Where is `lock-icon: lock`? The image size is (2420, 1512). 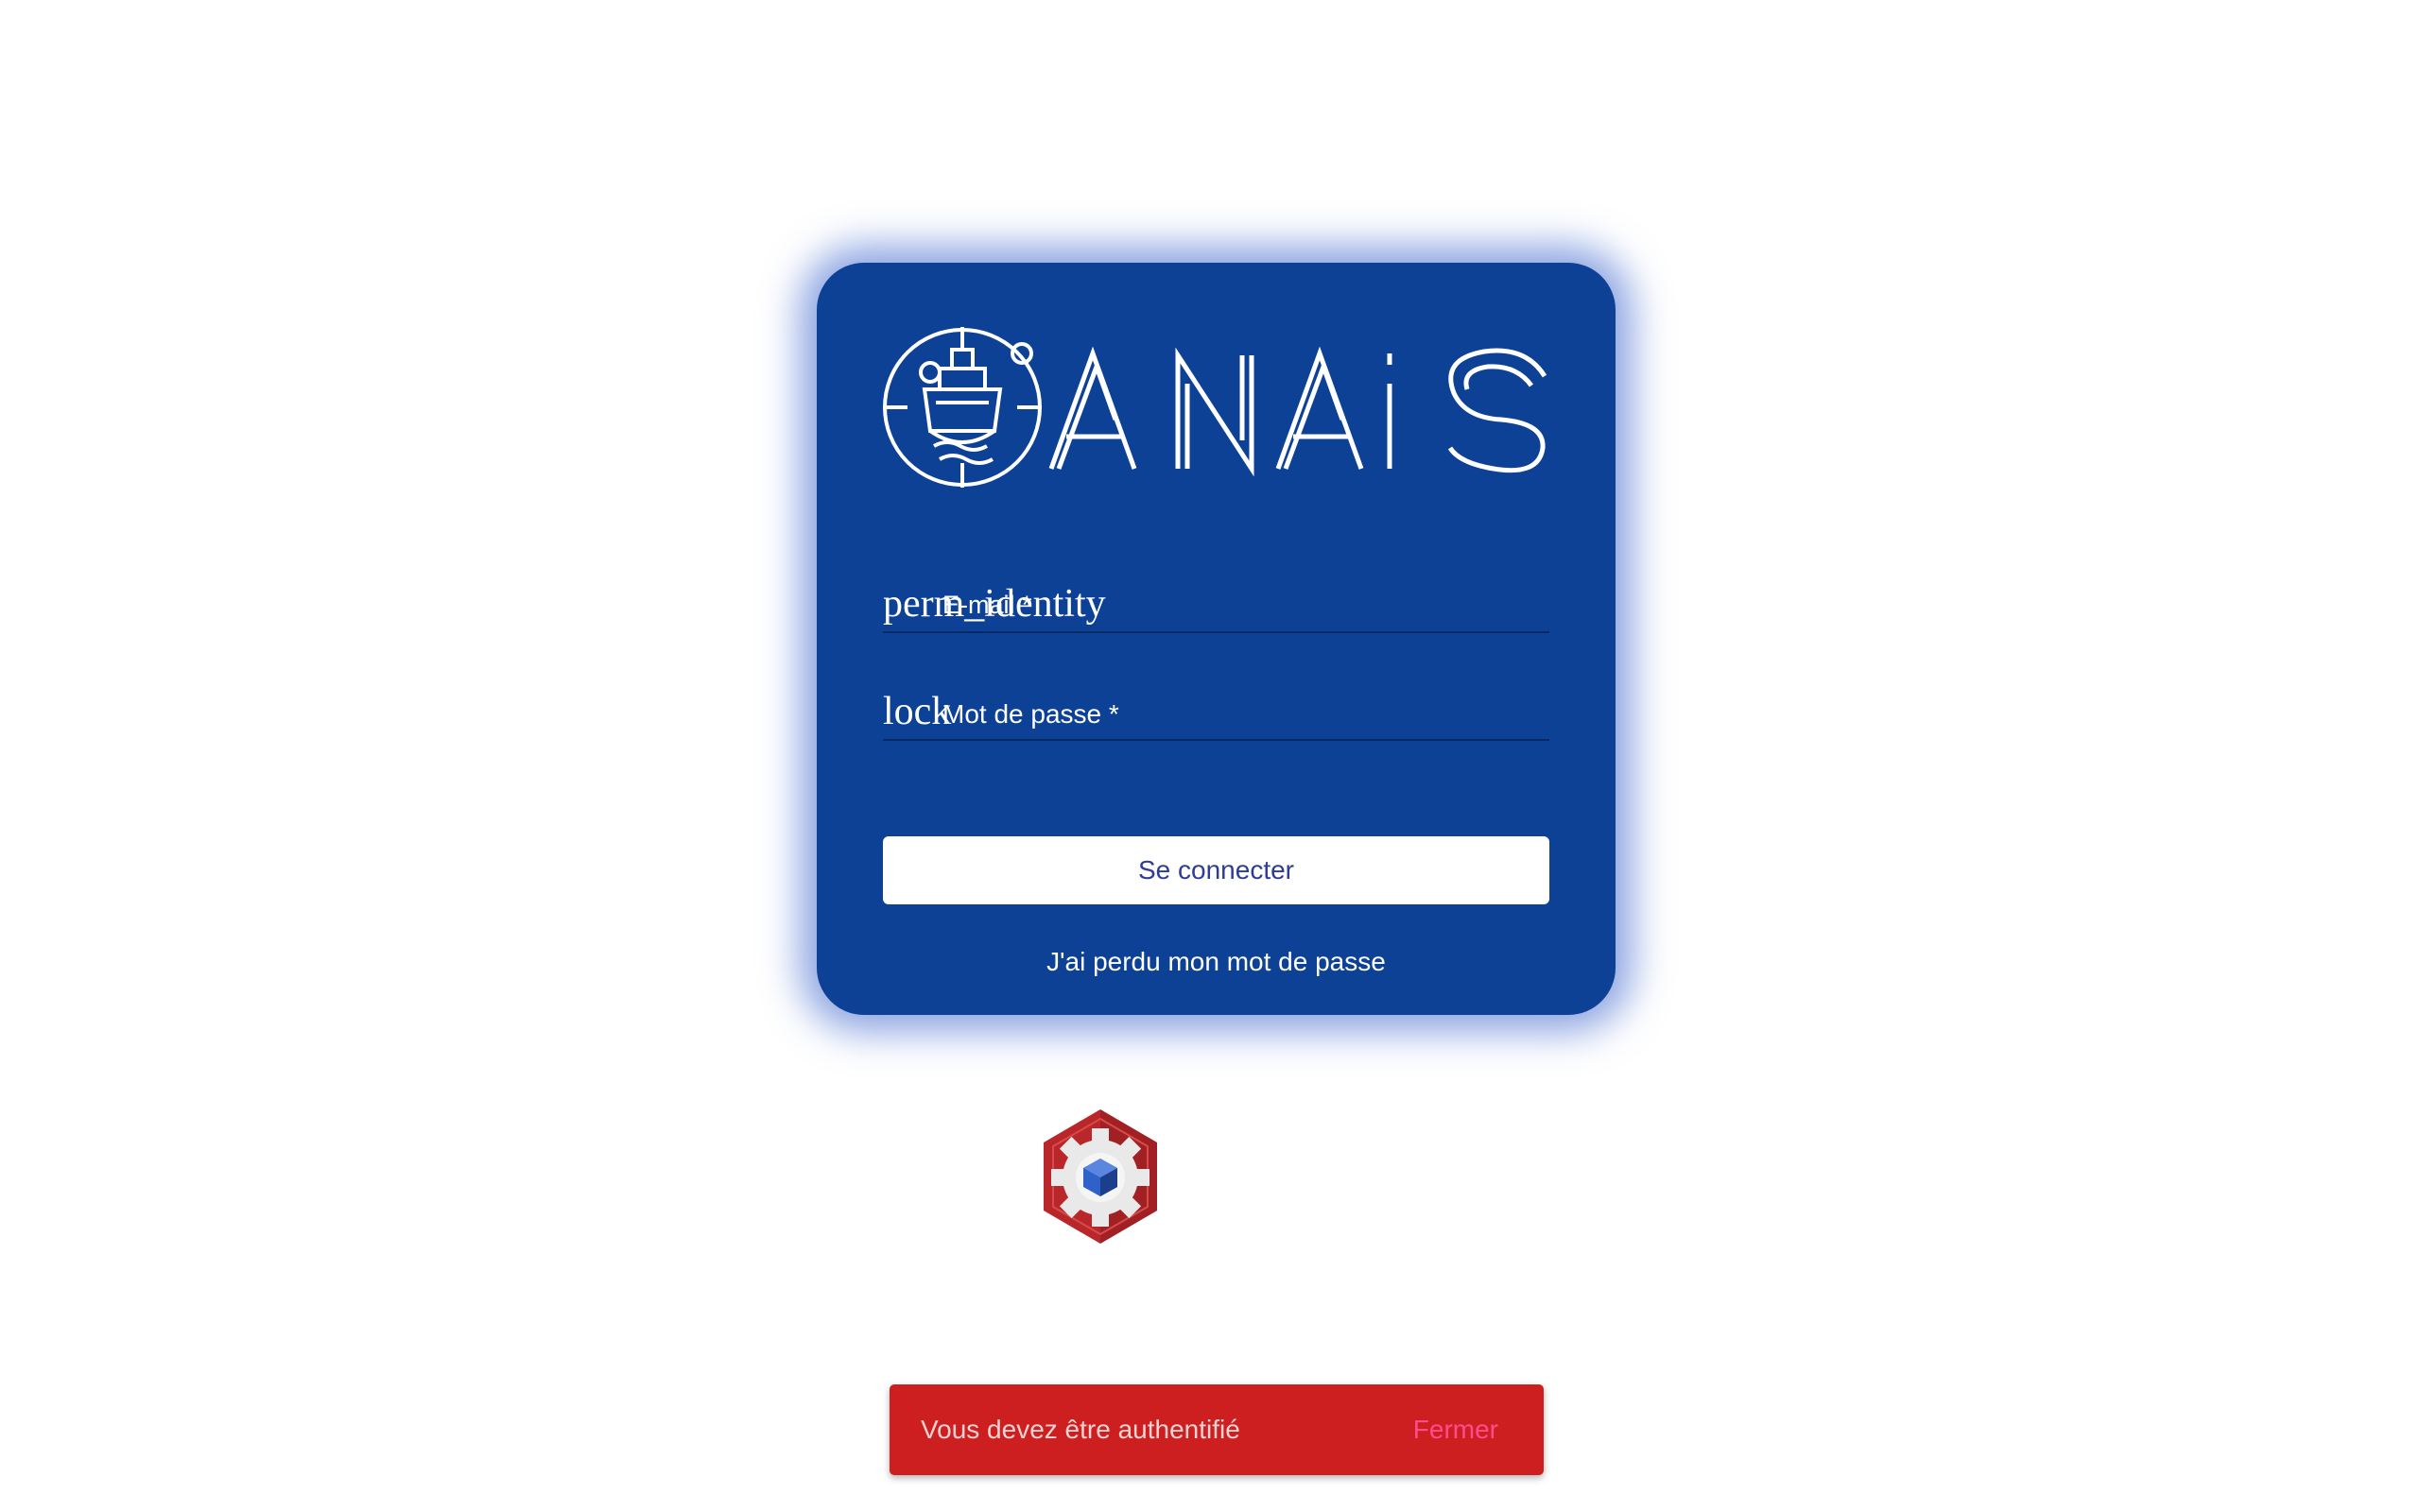
lock-icon: lock is located at coordinates (917, 711).